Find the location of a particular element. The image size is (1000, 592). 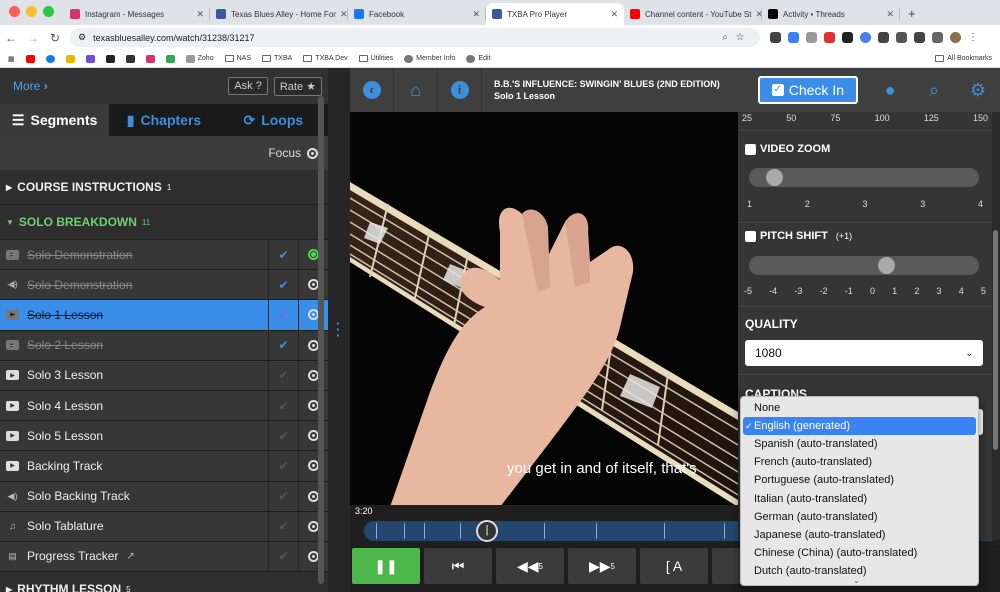

section-course-instructions: ▶ COURSE INSTRUCTIONS 1 is located at coordinates (164, 187).